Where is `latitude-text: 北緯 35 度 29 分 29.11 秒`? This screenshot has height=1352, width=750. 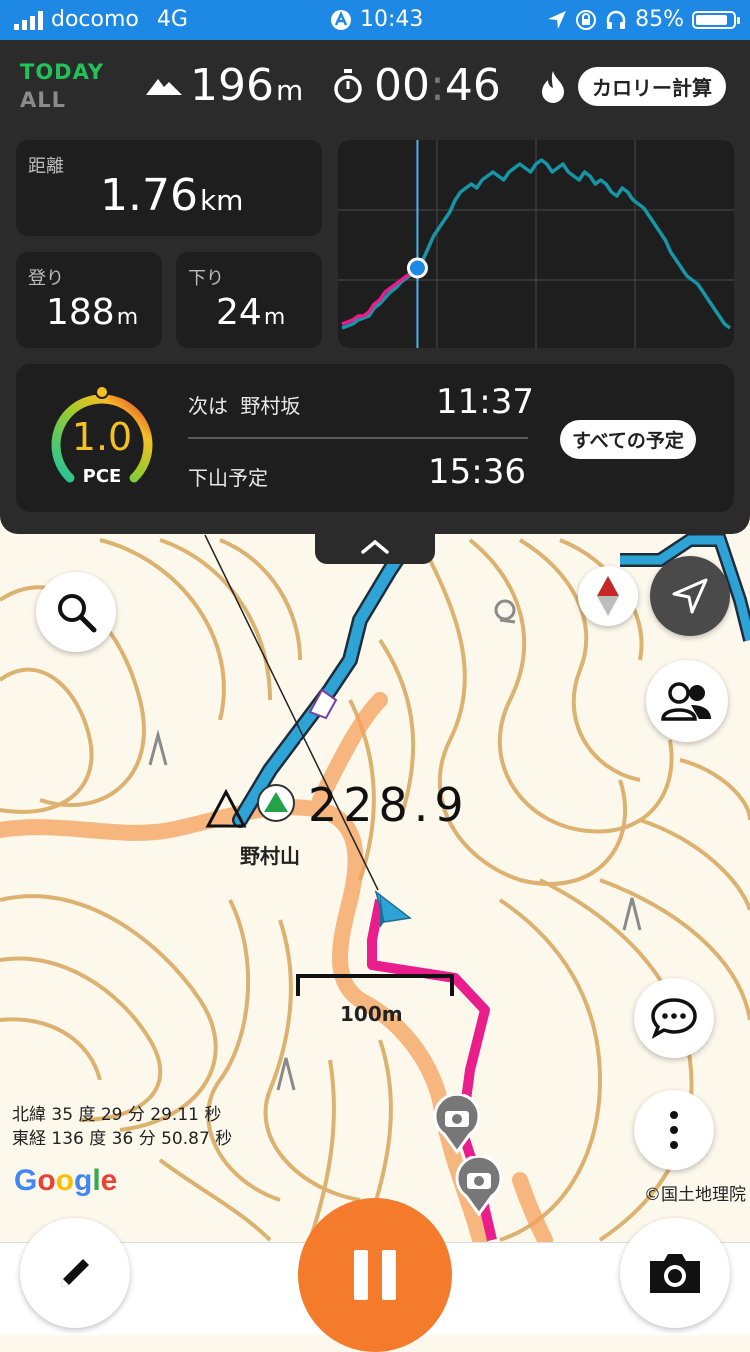
latitude-text: 北緯 35 度 29 分 29.11 秒 is located at coordinates (117, 1115).